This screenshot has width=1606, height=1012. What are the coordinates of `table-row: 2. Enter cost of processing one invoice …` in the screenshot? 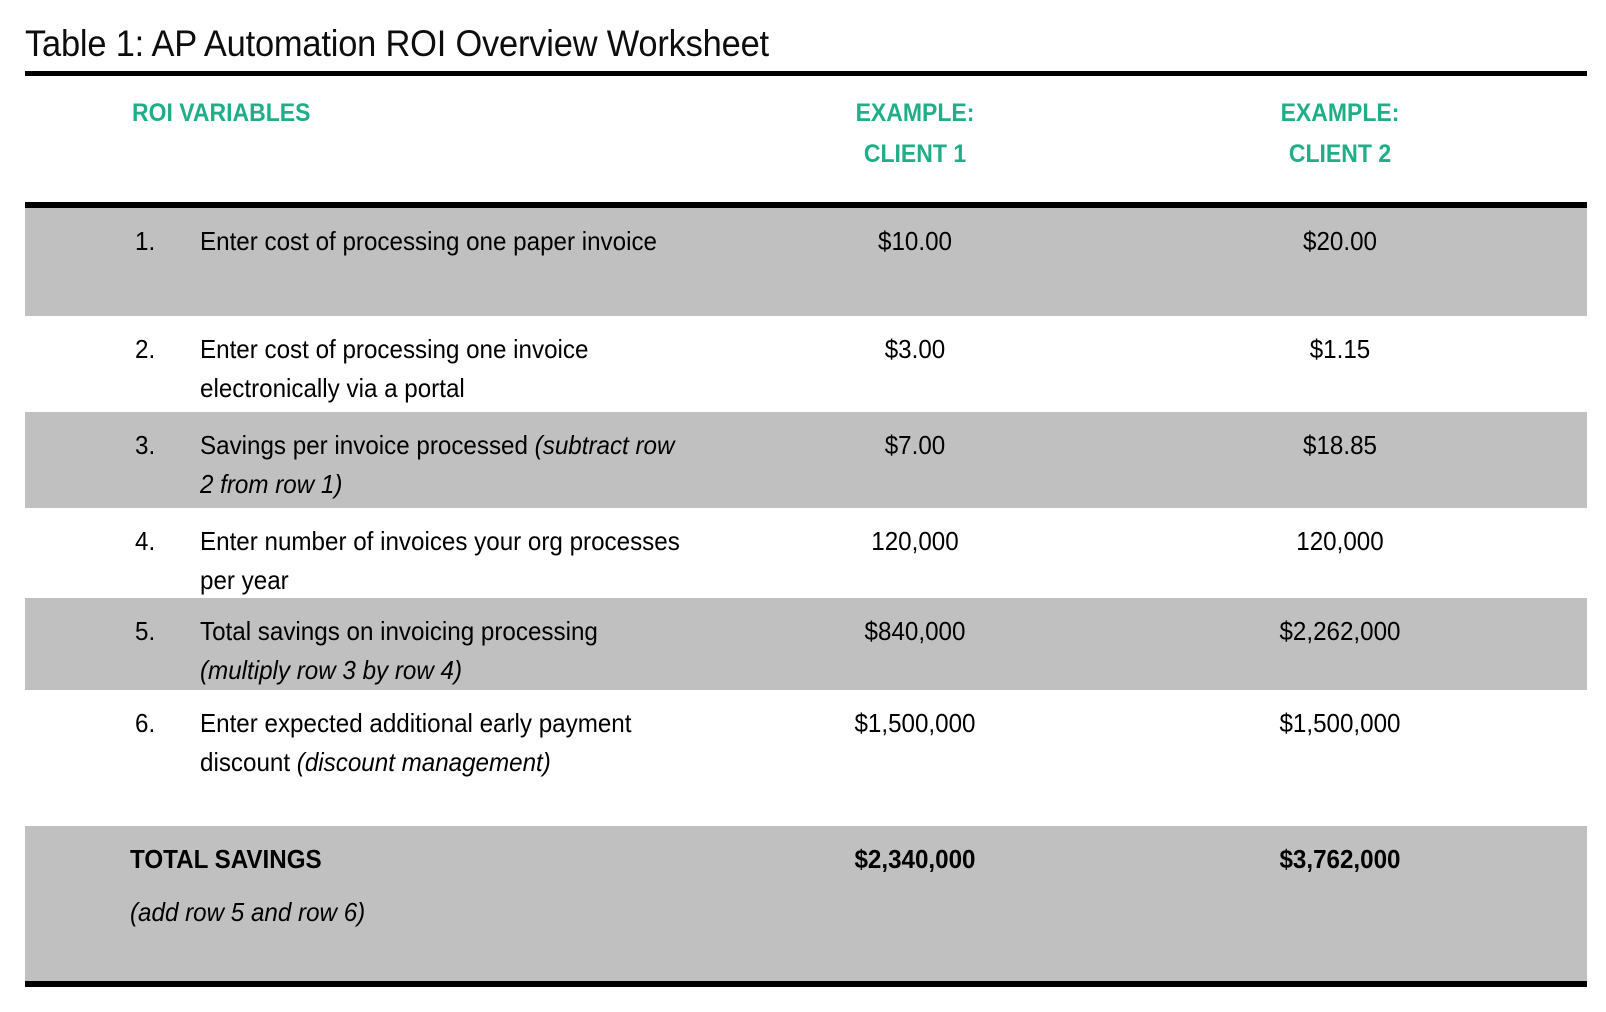 It's located at (806, 364).